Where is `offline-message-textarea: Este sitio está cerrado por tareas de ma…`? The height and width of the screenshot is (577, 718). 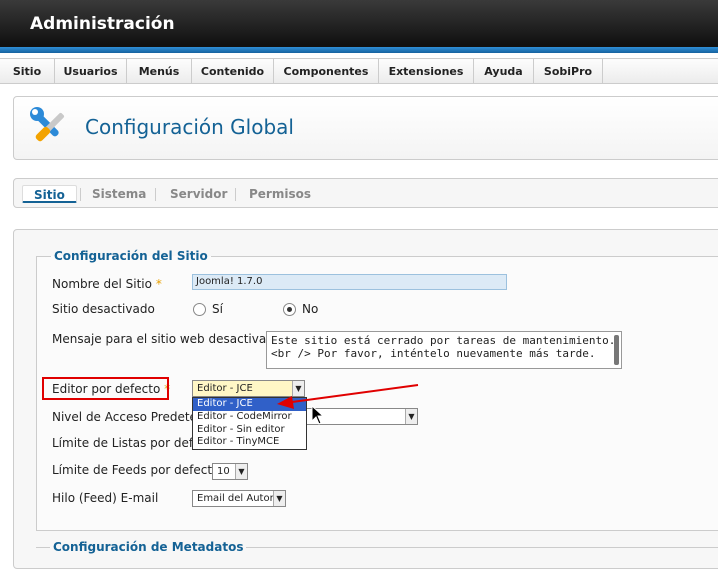 offline-message-textarea: Este sitio está cerrado por tareas de ma… is located at coordinates (444, 350).